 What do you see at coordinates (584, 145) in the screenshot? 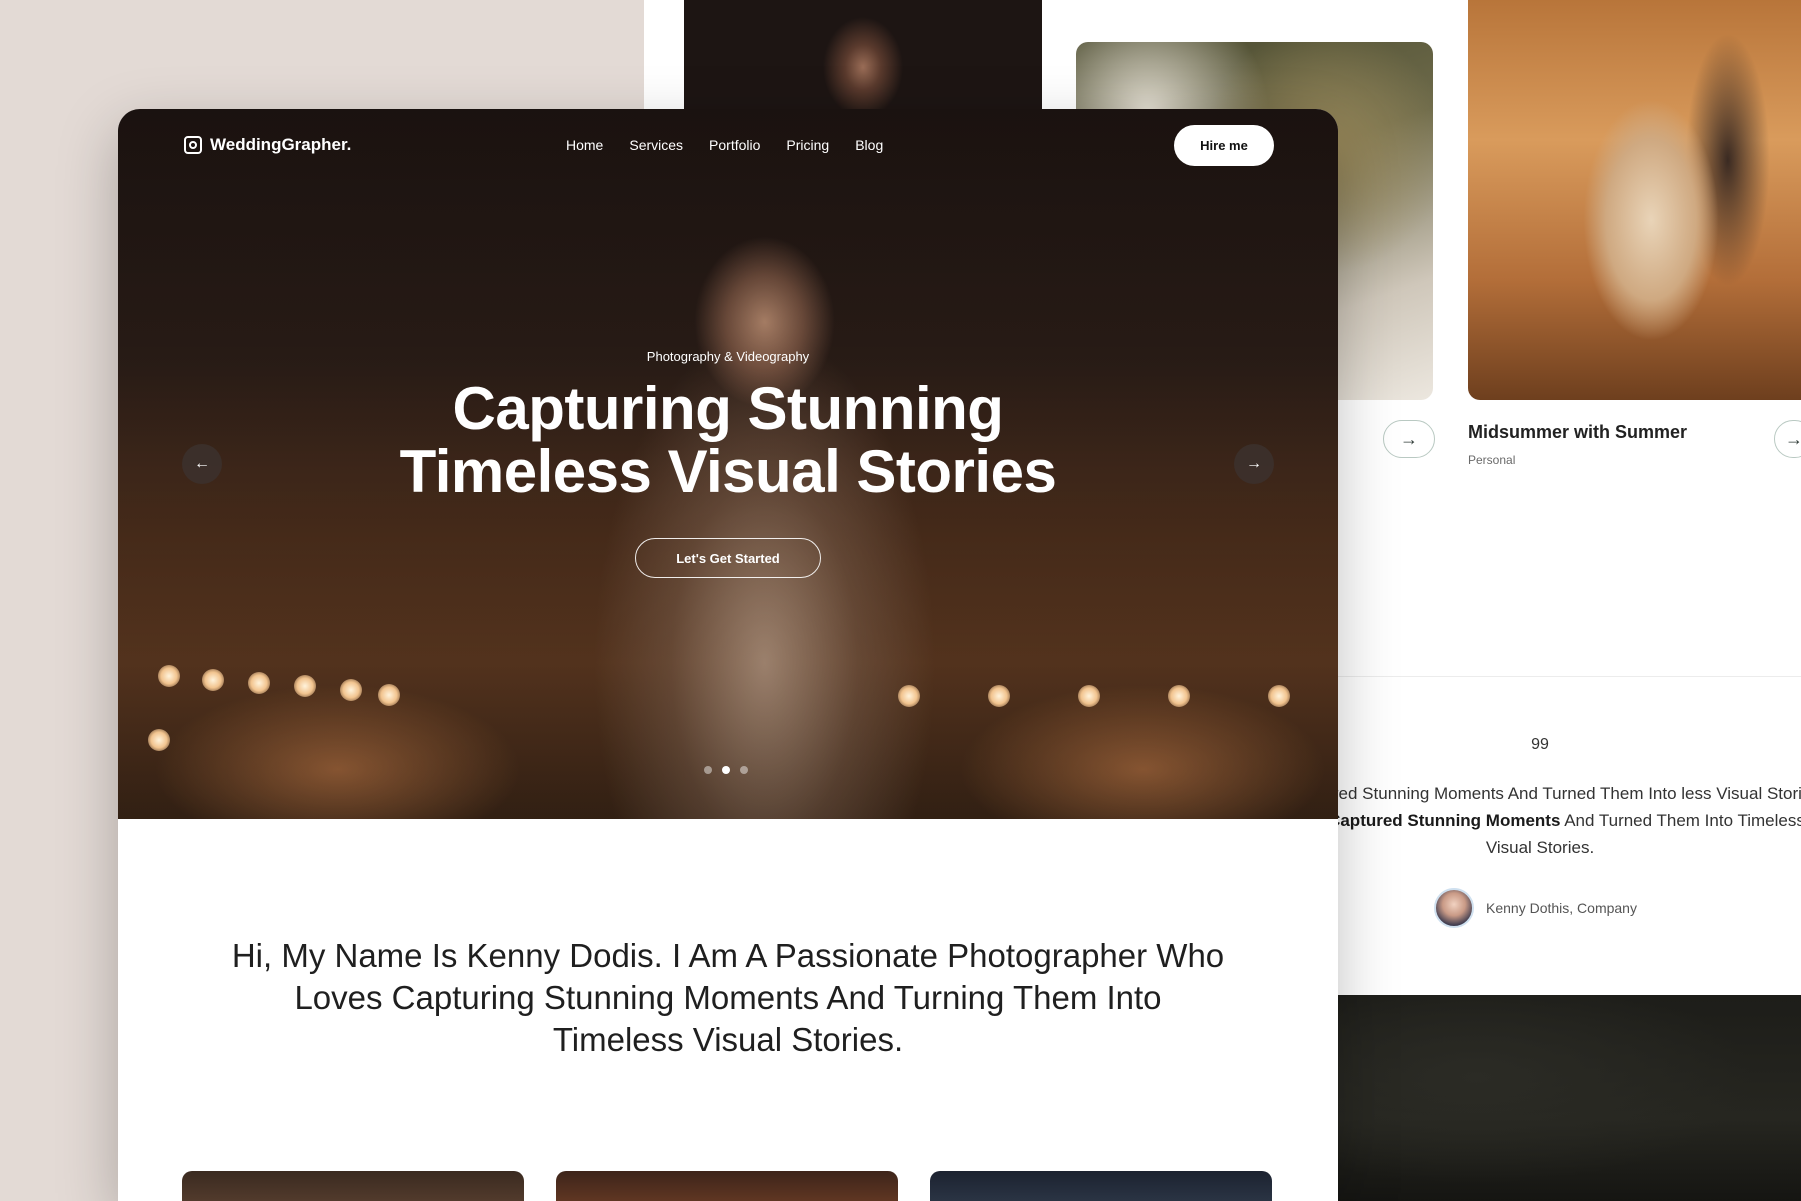
I see `nav-item-home: Home` at bounding box center [584, 145].